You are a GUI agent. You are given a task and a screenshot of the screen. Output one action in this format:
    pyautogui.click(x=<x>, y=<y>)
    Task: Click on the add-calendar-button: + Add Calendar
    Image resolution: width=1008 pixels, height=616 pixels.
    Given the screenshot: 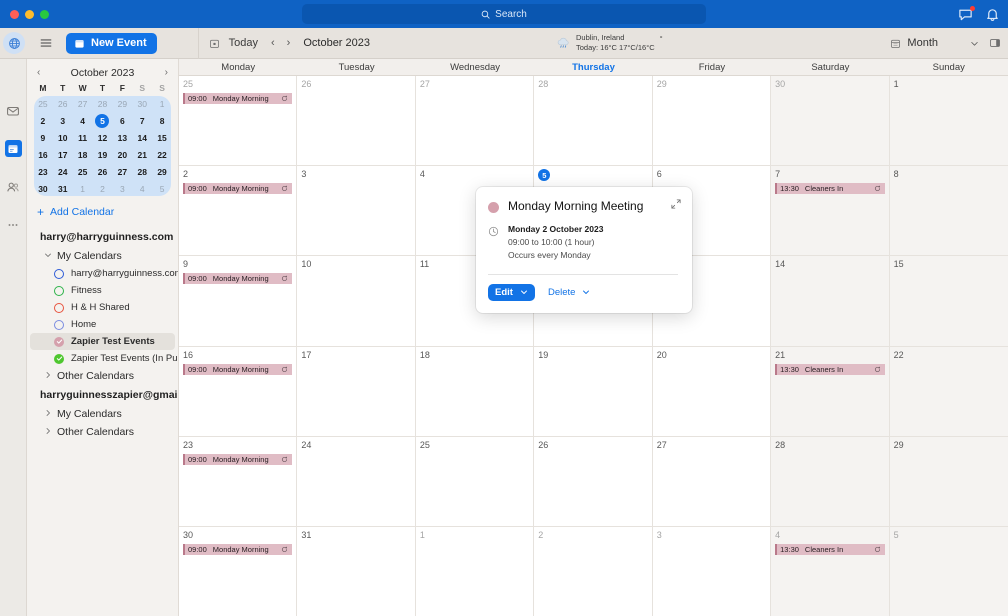 What is the action you would take?
    pyautogui.click(x=102, y=212)
    